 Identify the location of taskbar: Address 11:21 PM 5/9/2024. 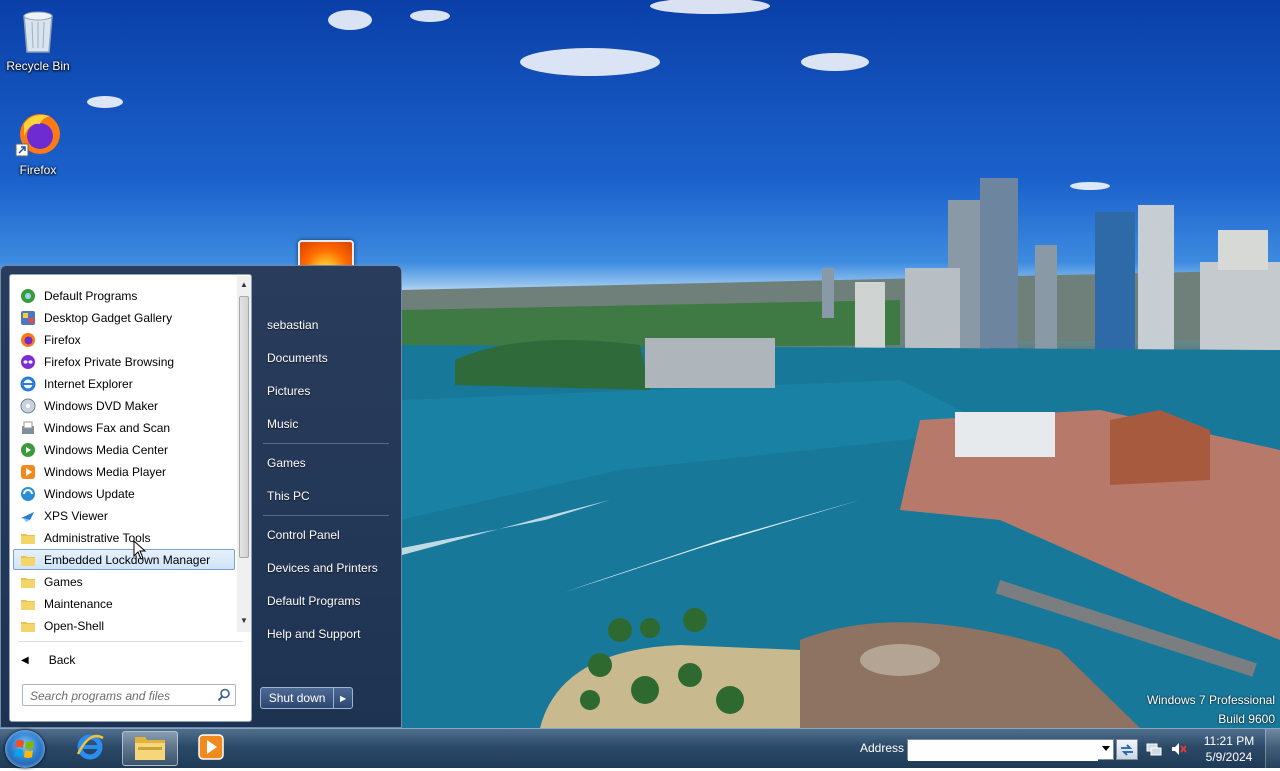
(640, 748).